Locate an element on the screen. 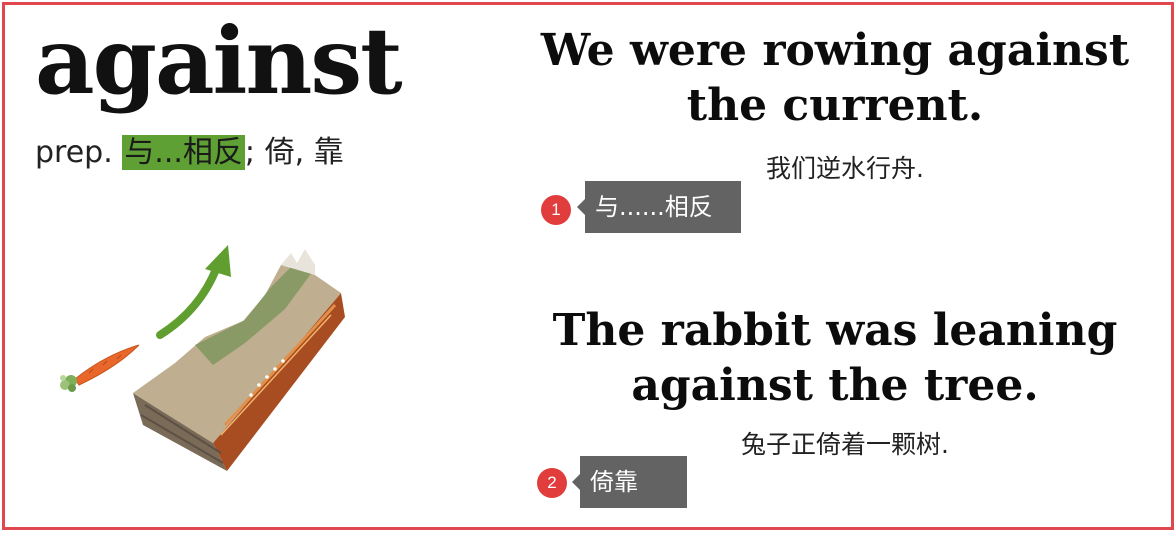 Image resolution: width=1176 pixels, height=534 pixels. note-callout-2: 倚靠 is located at coordinates (629, 482).